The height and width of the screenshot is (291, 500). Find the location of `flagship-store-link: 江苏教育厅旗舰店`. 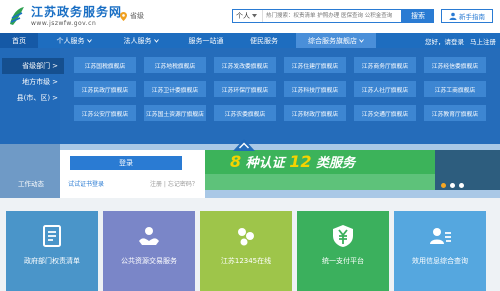

flagship-store-link: 江苏教育厅旗舰店 is located at coordinates (455, 113).